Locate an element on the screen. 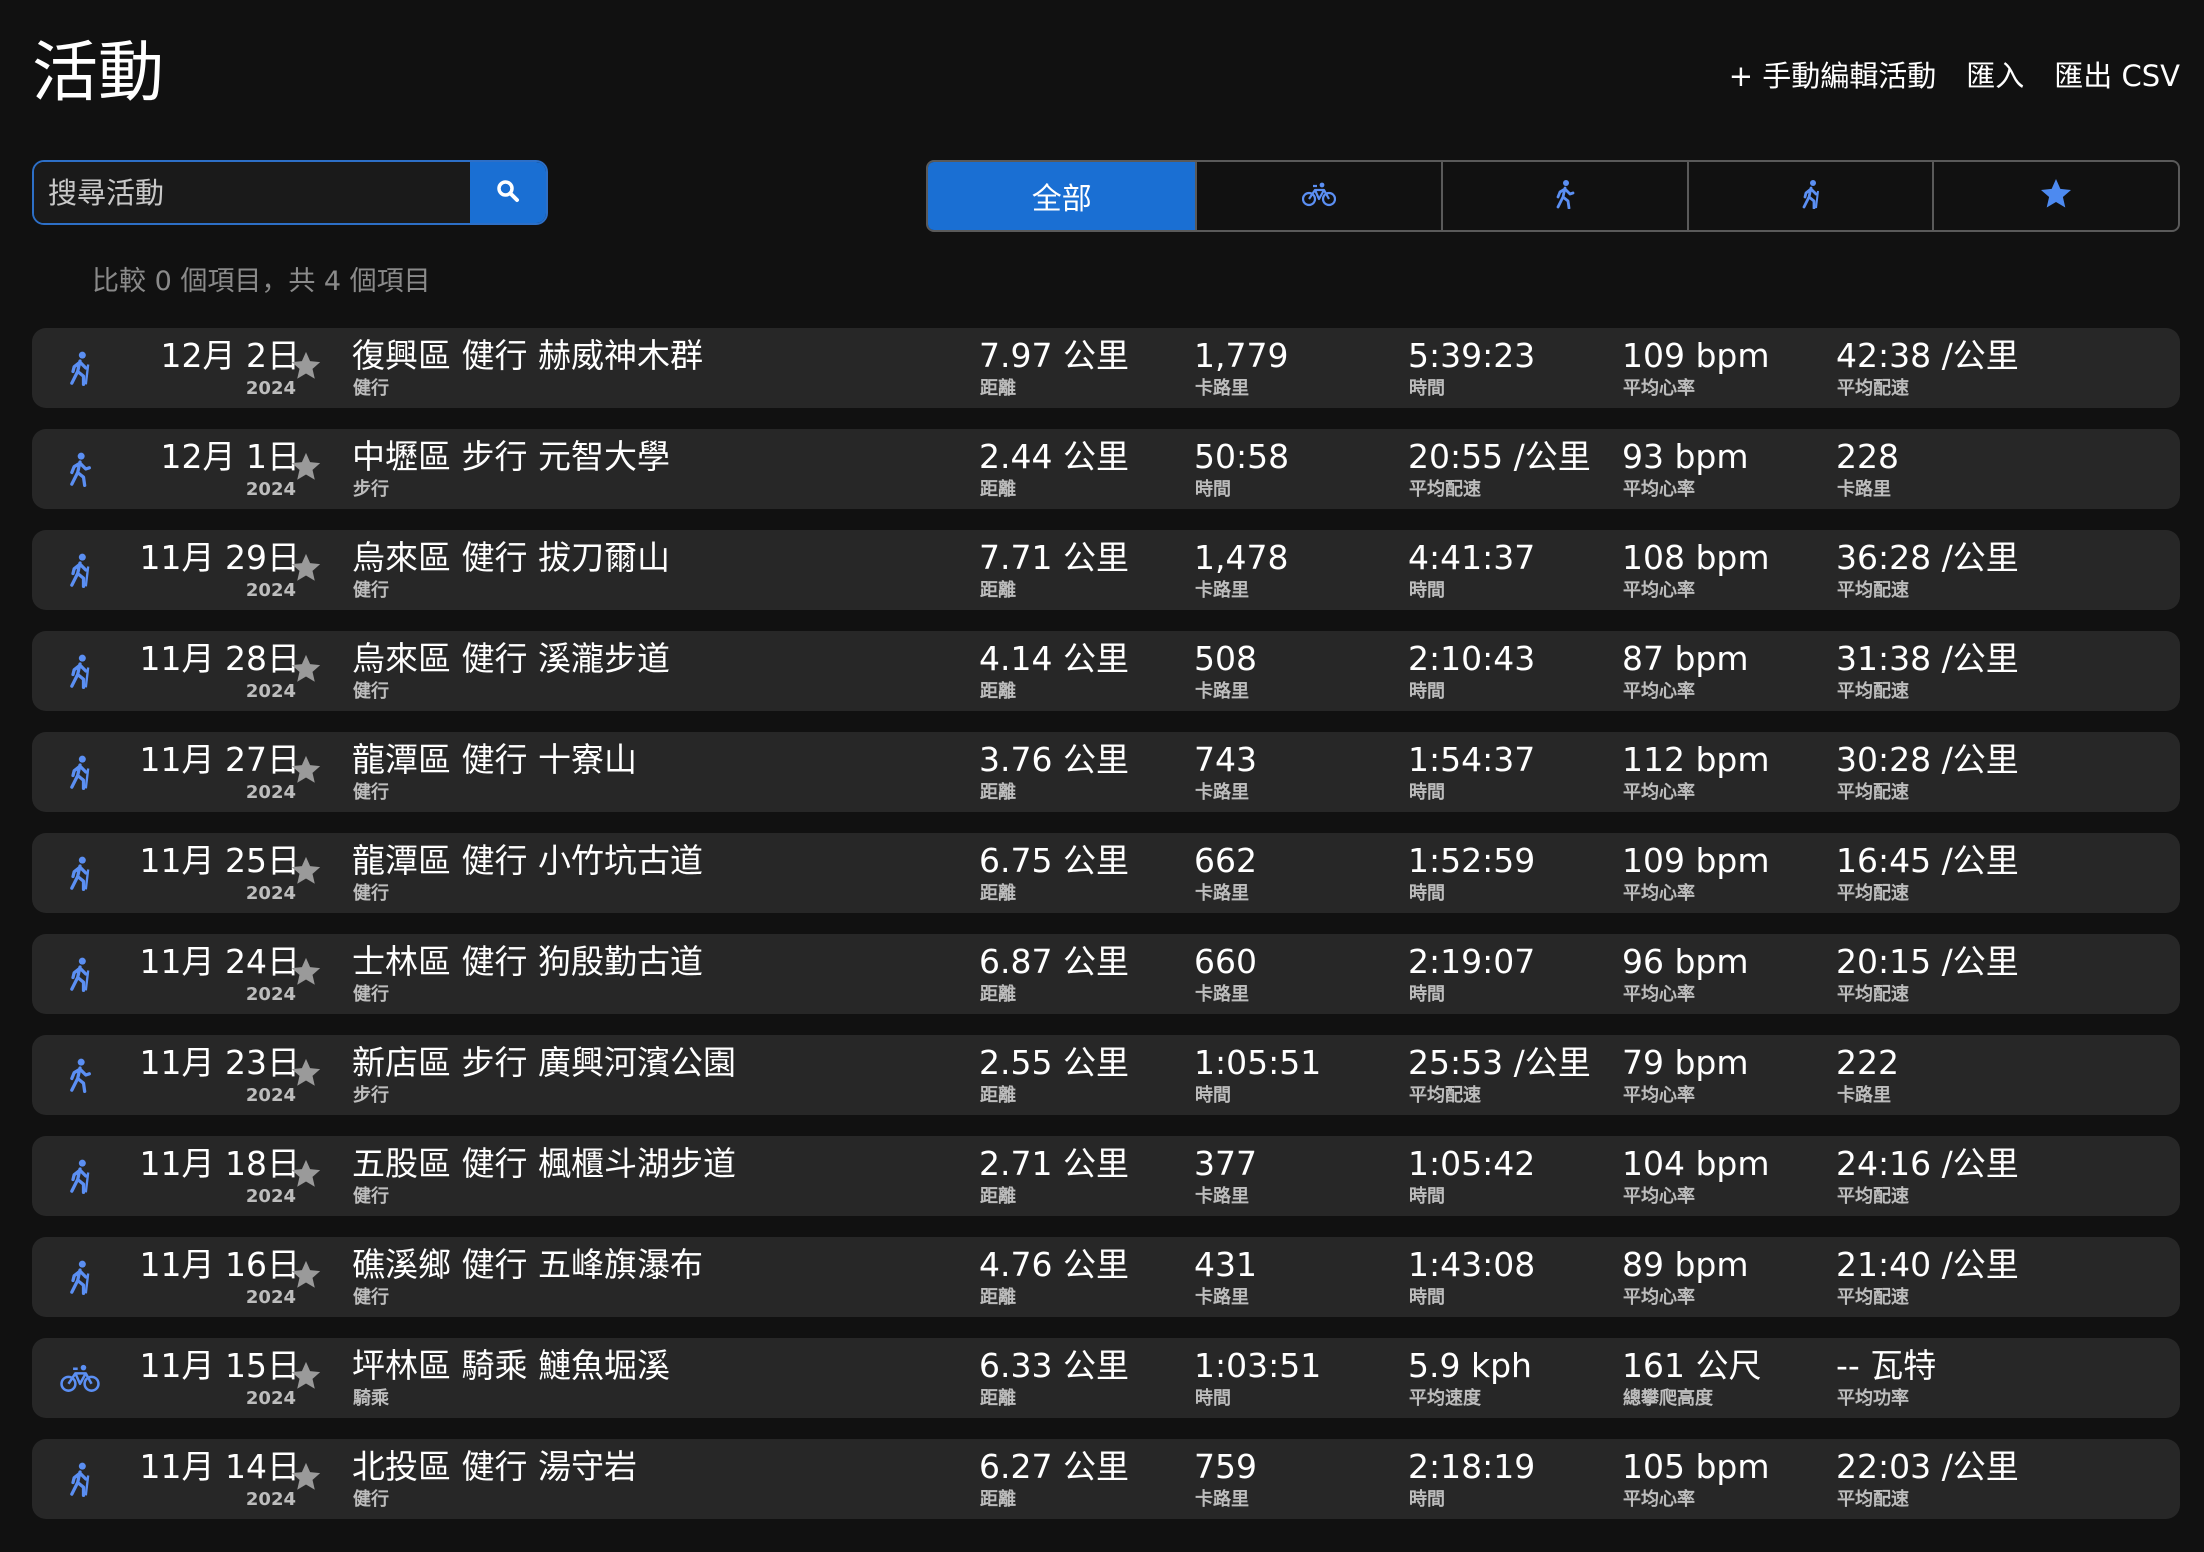 The image size is (2204, 1552). search-input is located at coordinates (252, 192).